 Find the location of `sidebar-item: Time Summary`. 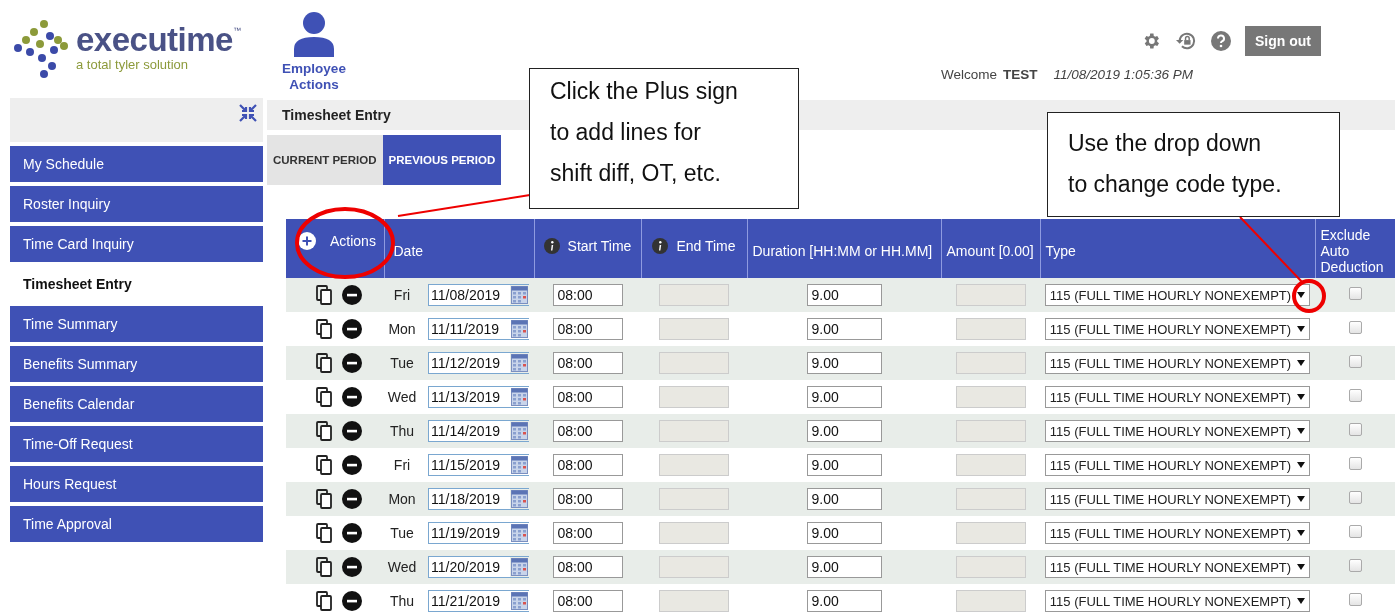

sidebar-item: Time Summary is located at coordinates (136, 324).